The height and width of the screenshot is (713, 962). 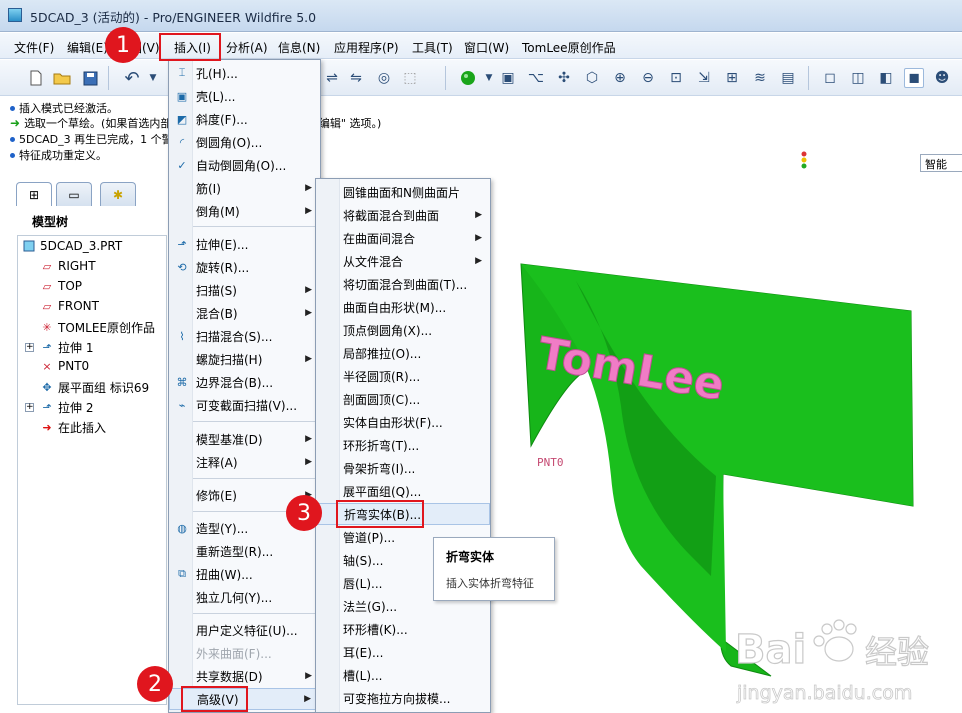 I want to click on appearance-sphere-icon, so click(x=468, y=78).